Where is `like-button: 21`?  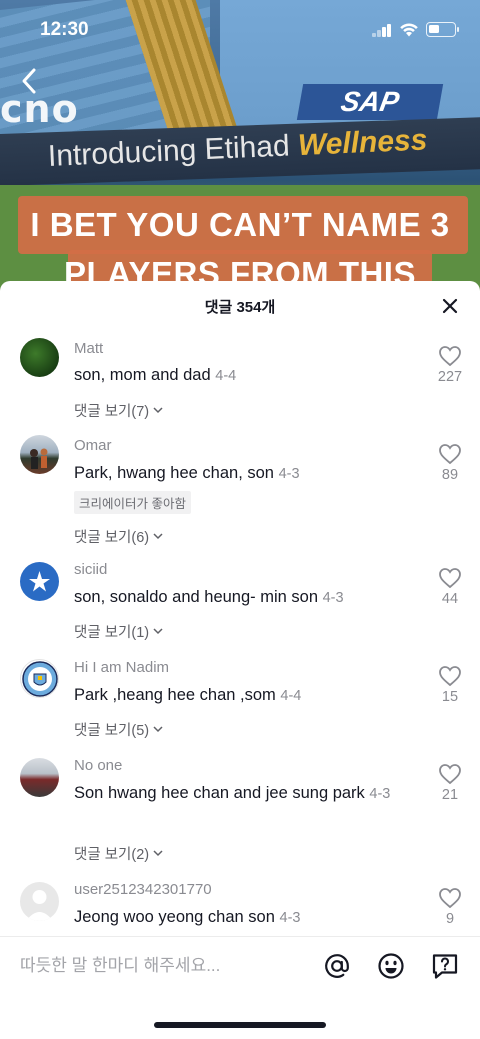 like-button: 21 is located at coordinates (450, 783).